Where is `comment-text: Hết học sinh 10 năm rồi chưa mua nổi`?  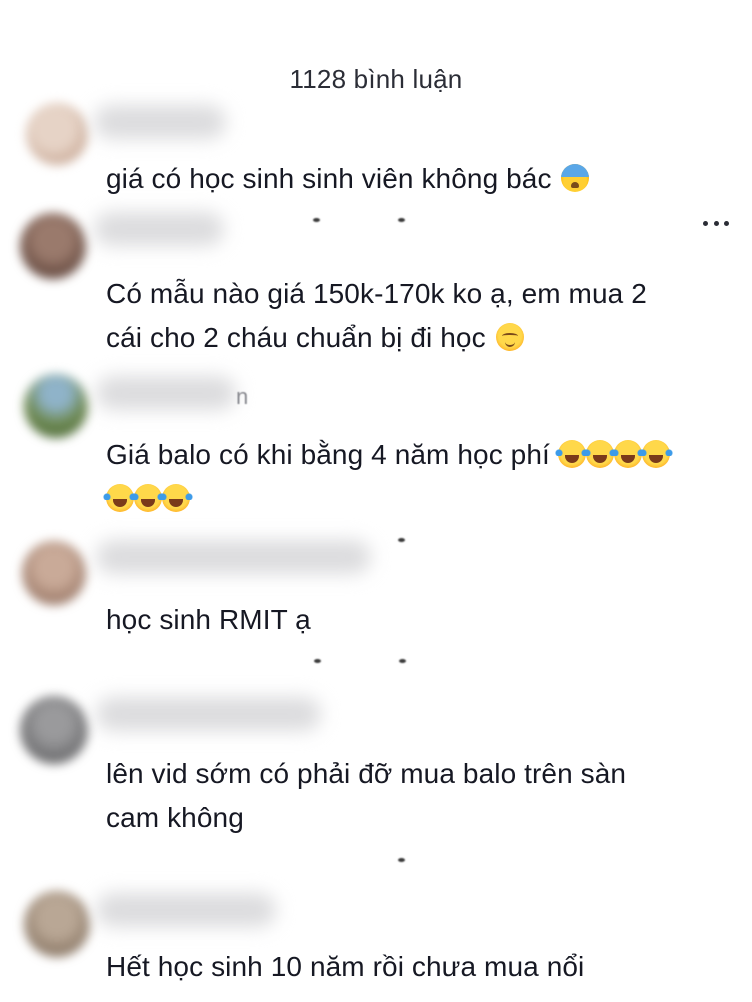
comment-text: Hết học sinh 10 năm rồi chưa mua nổi is located at coordinates (416, 967).